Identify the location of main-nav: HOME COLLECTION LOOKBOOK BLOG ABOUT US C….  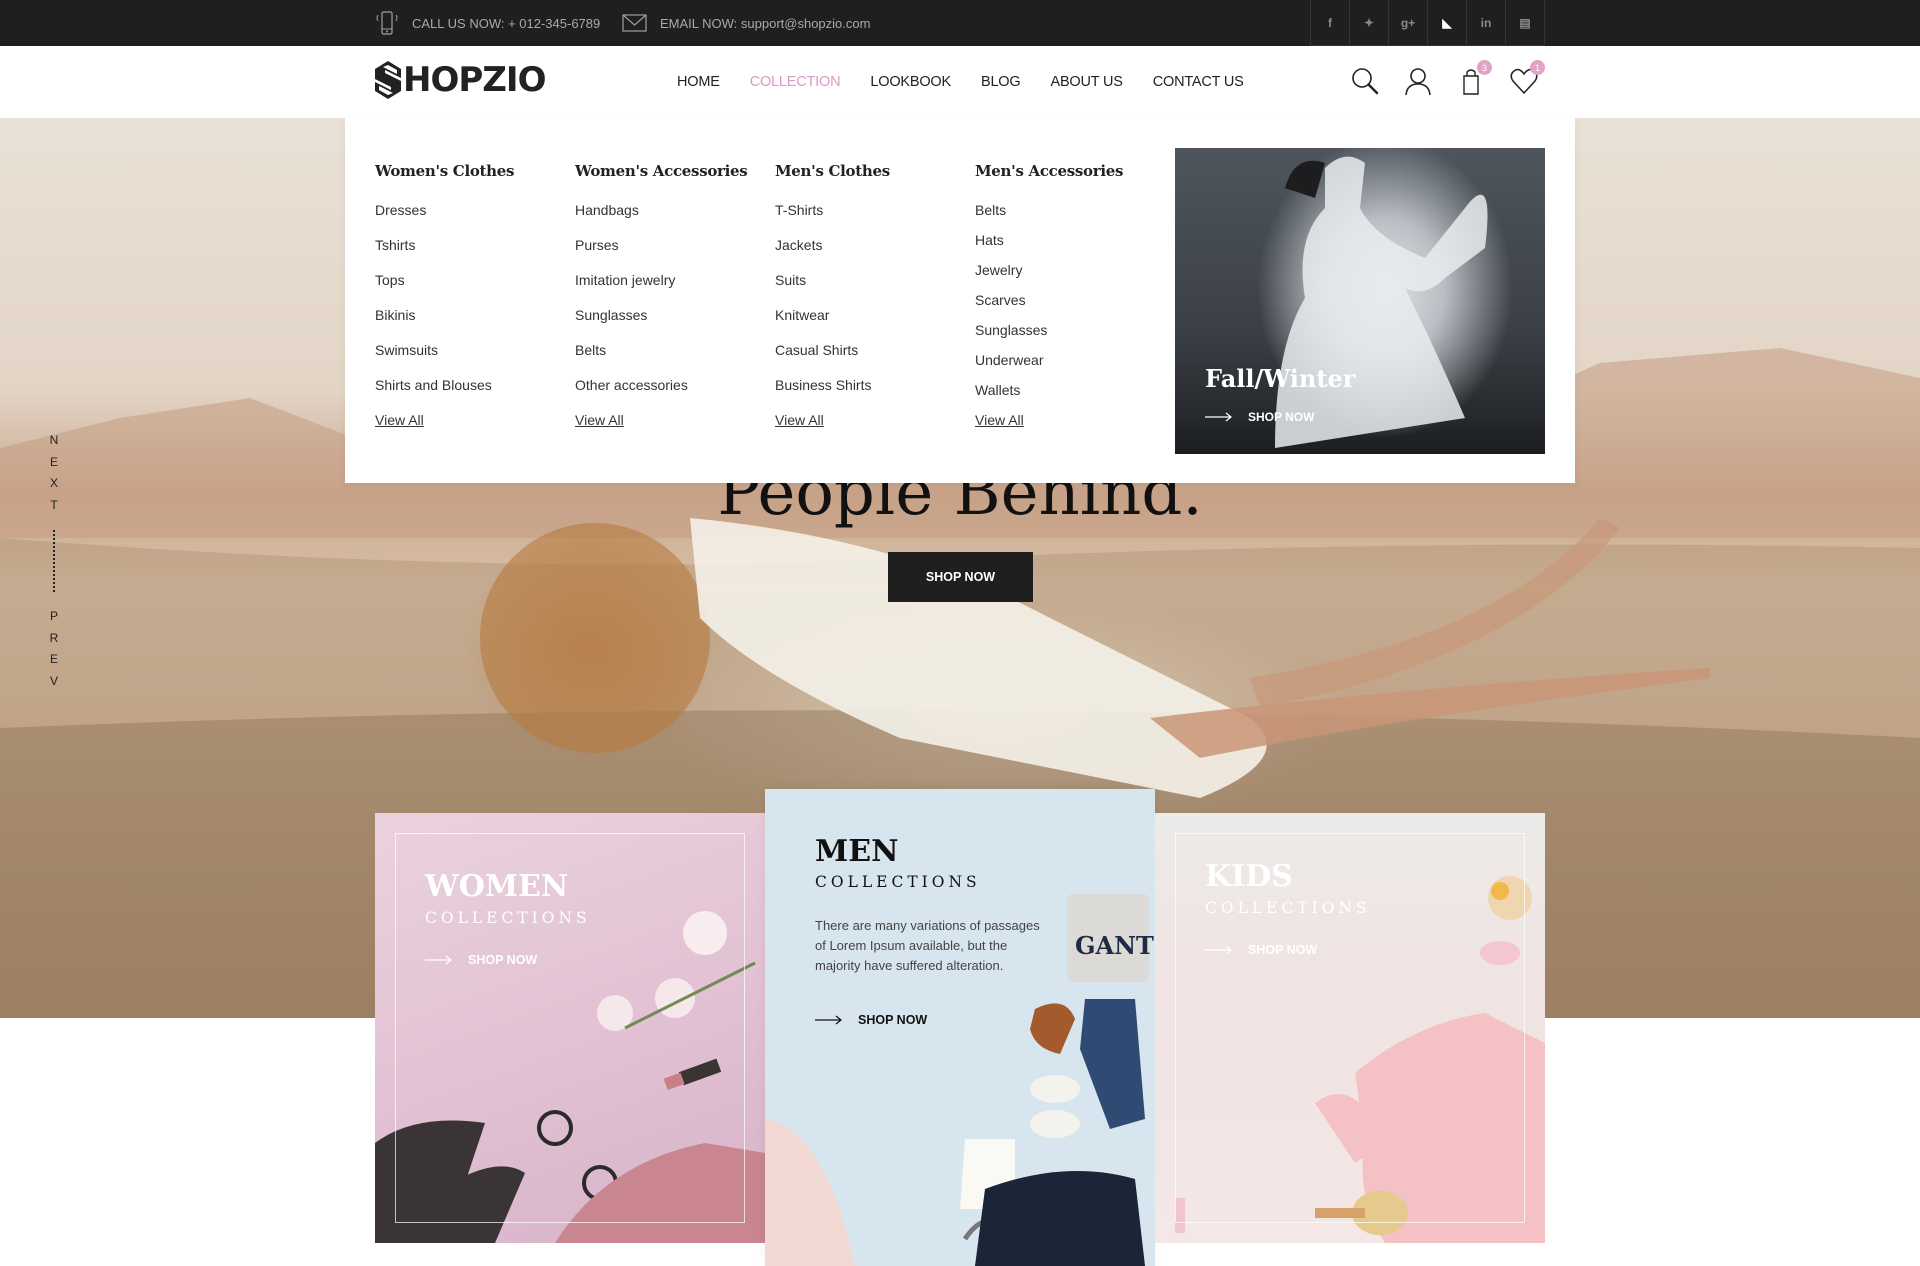
(975, 82).